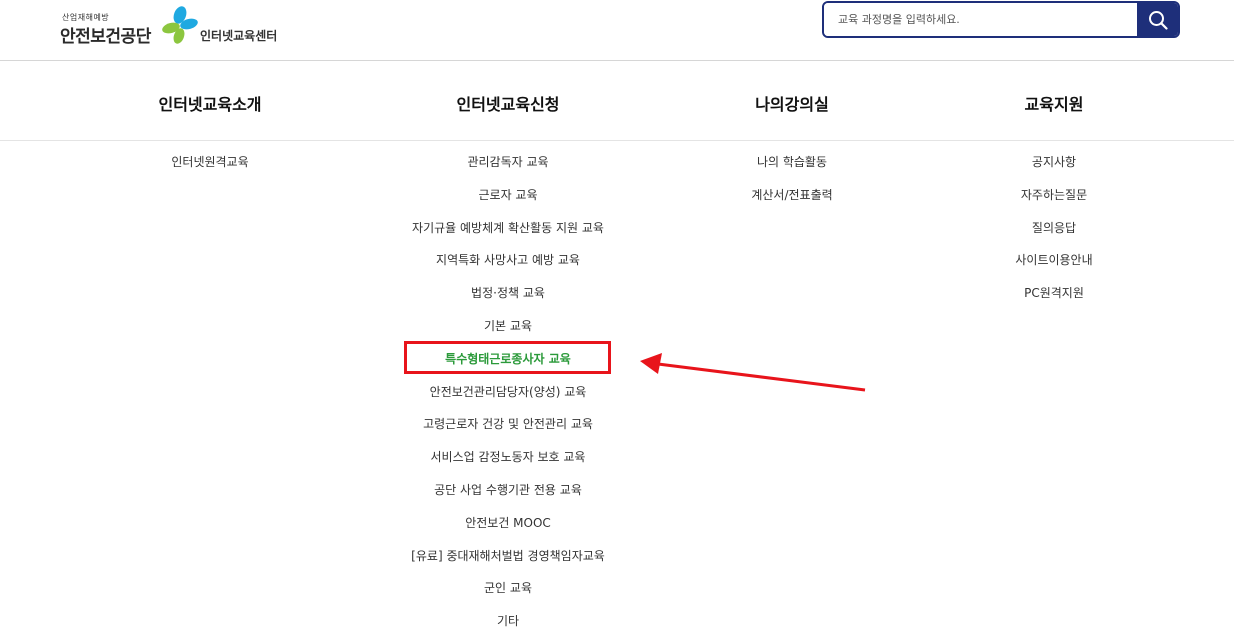 The width and height of the screenshot is (1234, 644). I want to click on annotation-highlight-box, so click(507, 357).